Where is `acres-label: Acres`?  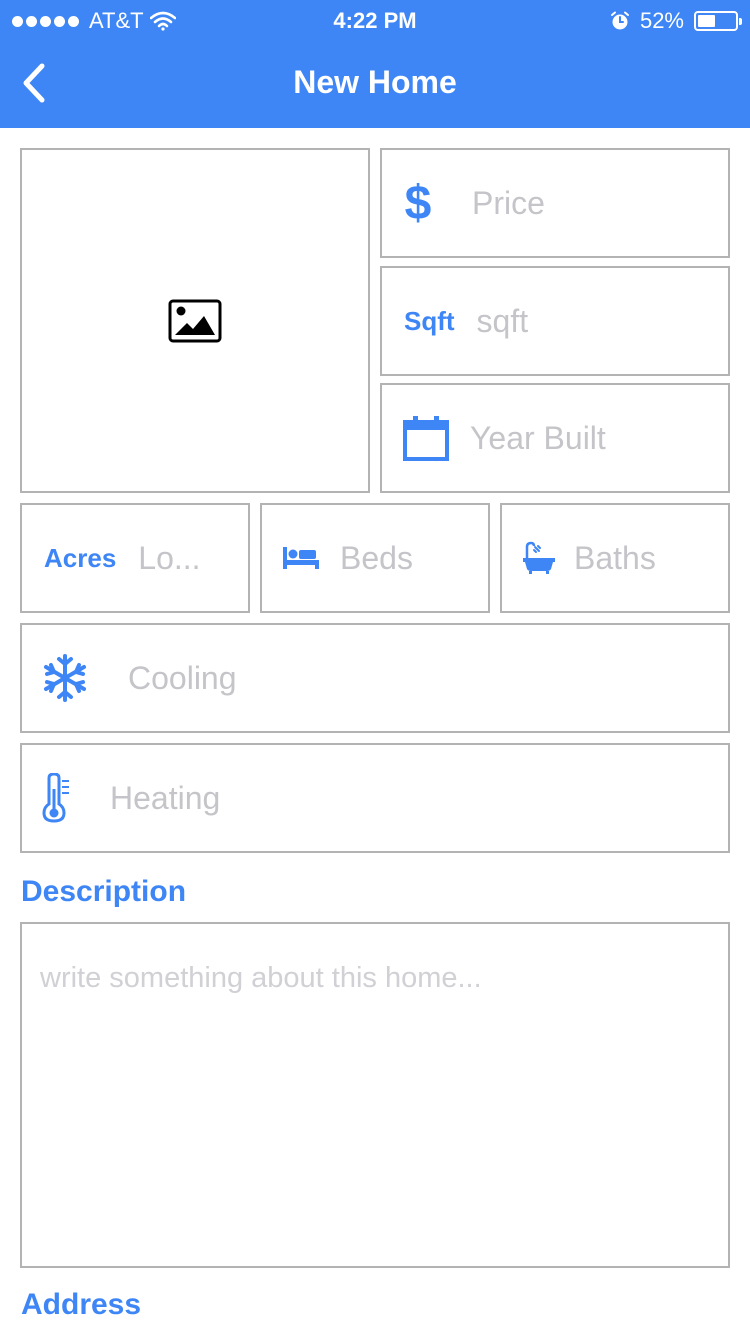
acres-label: Acres is located at coordinates (80, 557).